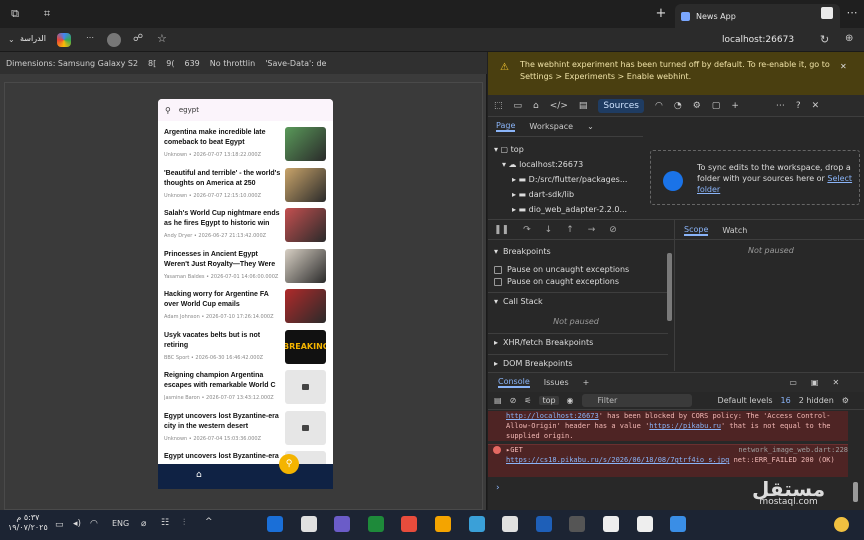 The height and width of the screenshot is (540, 864). Describe the element at coordinates (678, 524) in the screenshot. I see `start-icon` at that location.